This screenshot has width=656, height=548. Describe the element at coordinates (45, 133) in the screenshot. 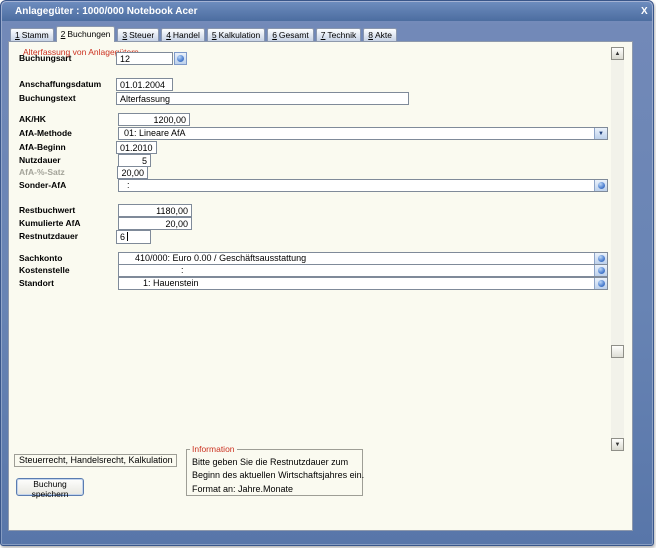

I see `afa-methode-label: AfA-Methode` at that location.